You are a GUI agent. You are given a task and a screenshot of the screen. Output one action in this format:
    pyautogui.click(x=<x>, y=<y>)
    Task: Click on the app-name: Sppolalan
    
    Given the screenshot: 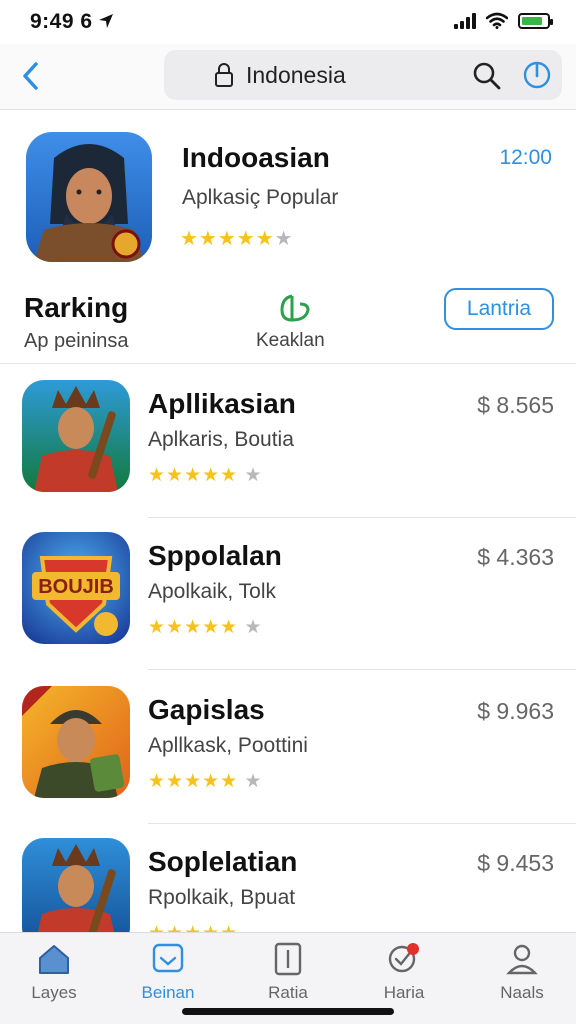 What is the action you would take?
    pyautogui.click(x=215, y=555)
    